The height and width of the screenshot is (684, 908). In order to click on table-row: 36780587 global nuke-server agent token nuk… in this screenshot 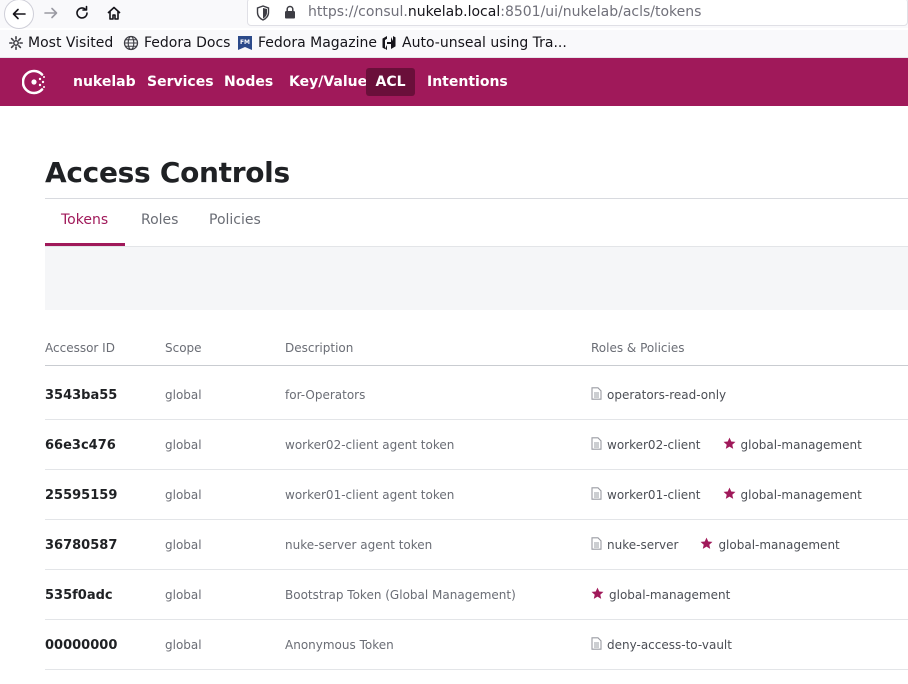, I will do `click(476, 545)`.